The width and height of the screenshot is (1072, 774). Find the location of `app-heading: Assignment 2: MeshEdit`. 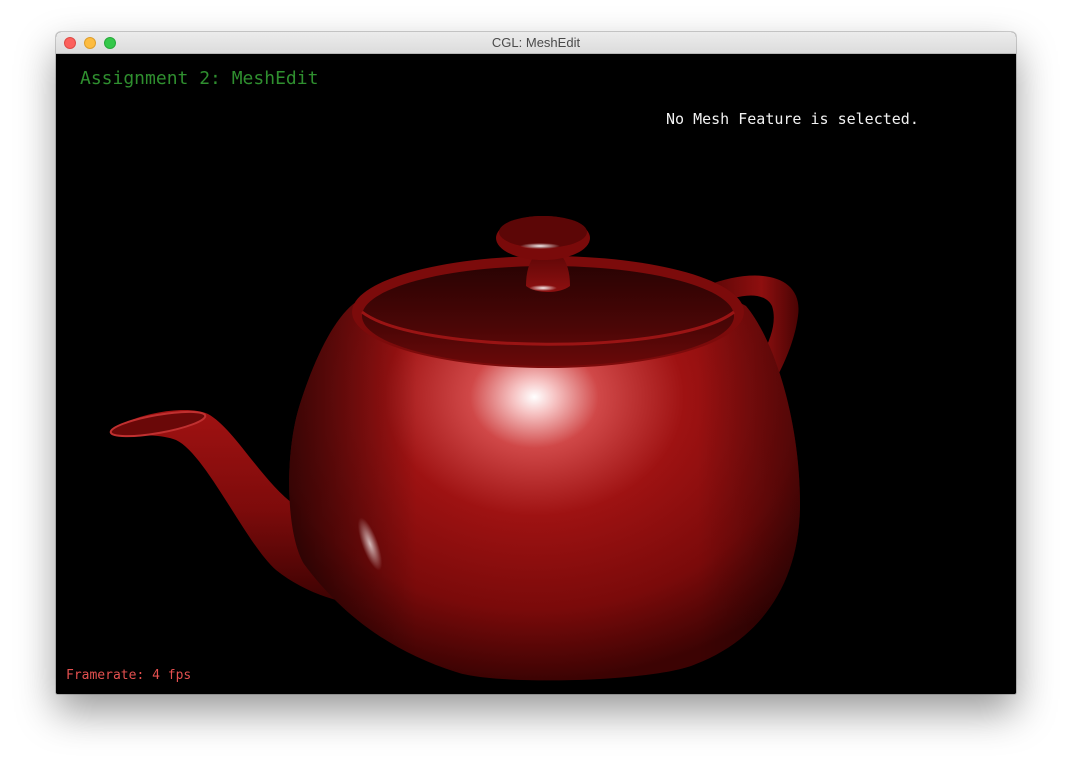

app-heading: Assignment 2: MeshEdit is located at coordinates (199, 78).